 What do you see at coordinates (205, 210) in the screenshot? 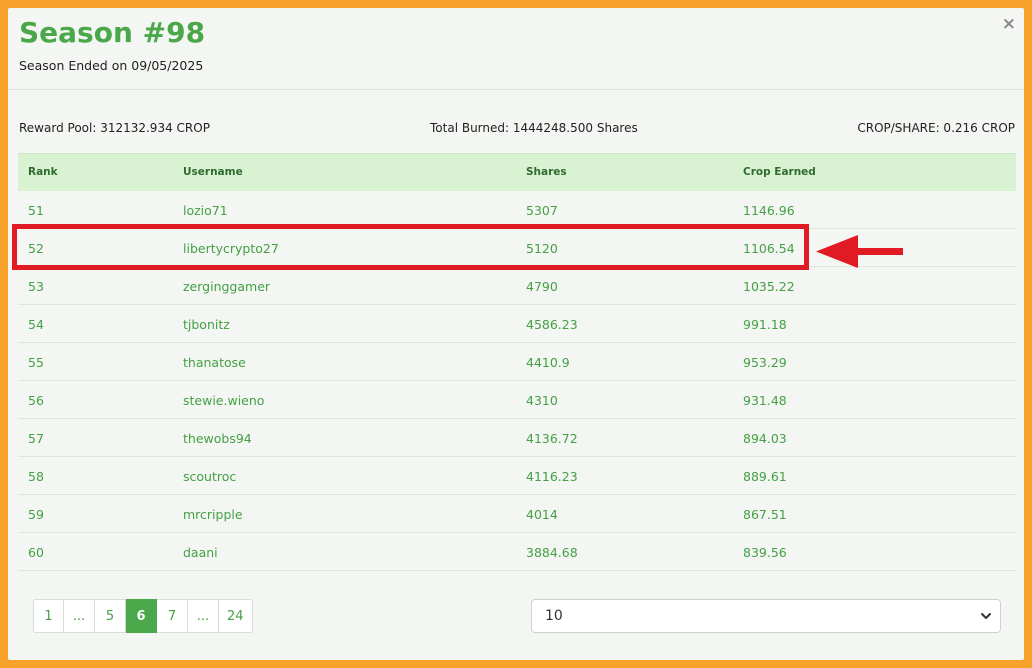
I see `cell-username: lozio71` at bounding box center [205, 210].